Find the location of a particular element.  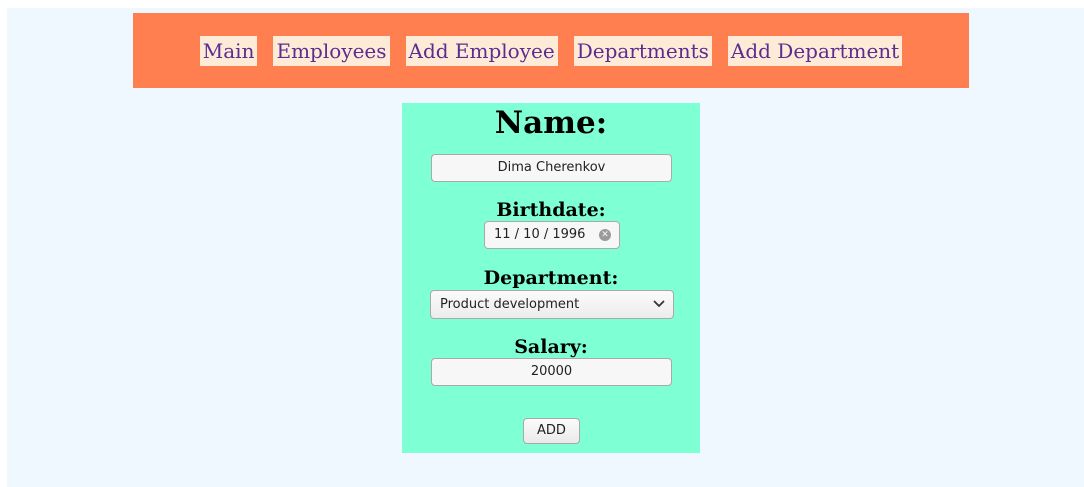

nav-link-main: Main is located at coordinates (228, 50).